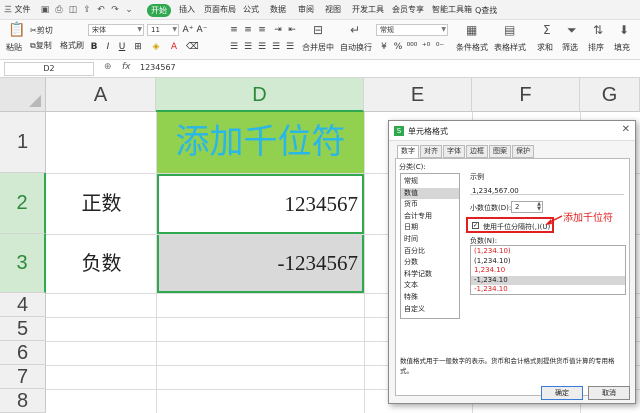 This screenshot has width=640, height=413. Describe the element at coordinates (23, 377) in the screenshot. I see `row-header-7: 7` at that location.